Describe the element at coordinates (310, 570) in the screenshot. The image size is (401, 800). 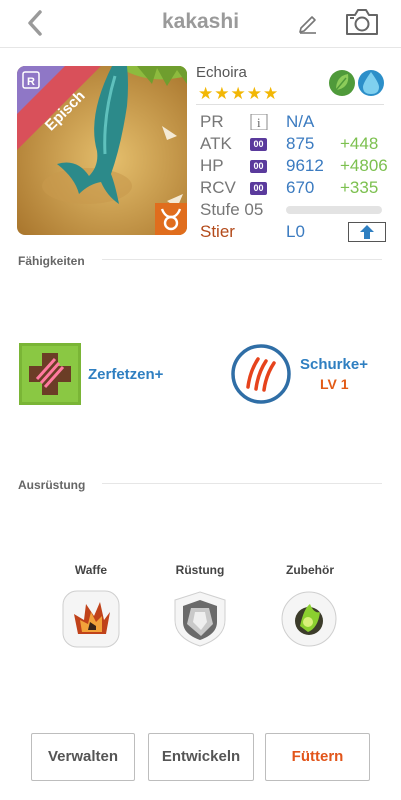
I see `equip-label-accessory: Zubehör` at that location.